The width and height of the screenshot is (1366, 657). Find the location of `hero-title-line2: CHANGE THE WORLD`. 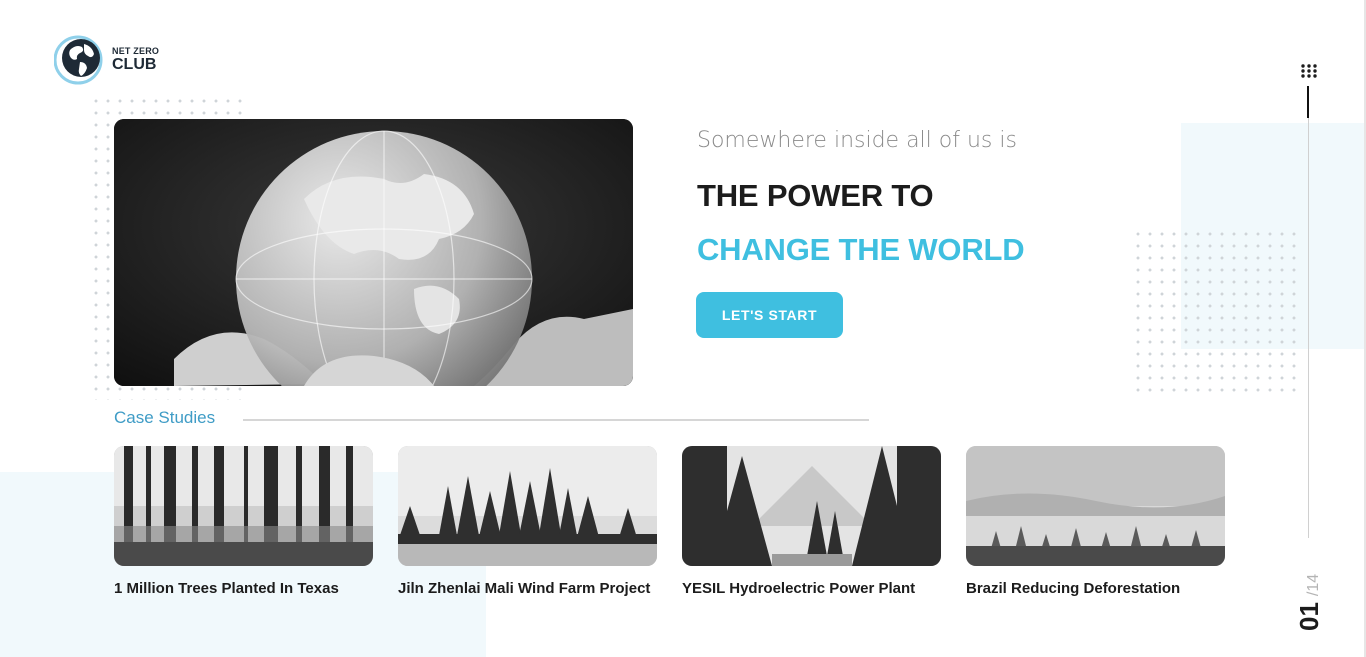

hero-title-line2: CHANGE THE WORLD is located at coordinates (861, 249).